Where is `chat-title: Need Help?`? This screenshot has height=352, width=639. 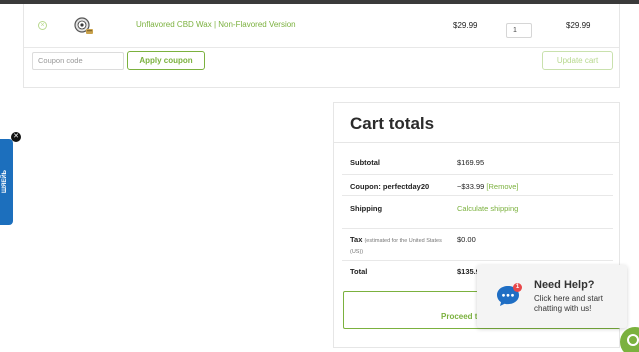
chat-title: Need Help? is located at coordinates (564, 285).